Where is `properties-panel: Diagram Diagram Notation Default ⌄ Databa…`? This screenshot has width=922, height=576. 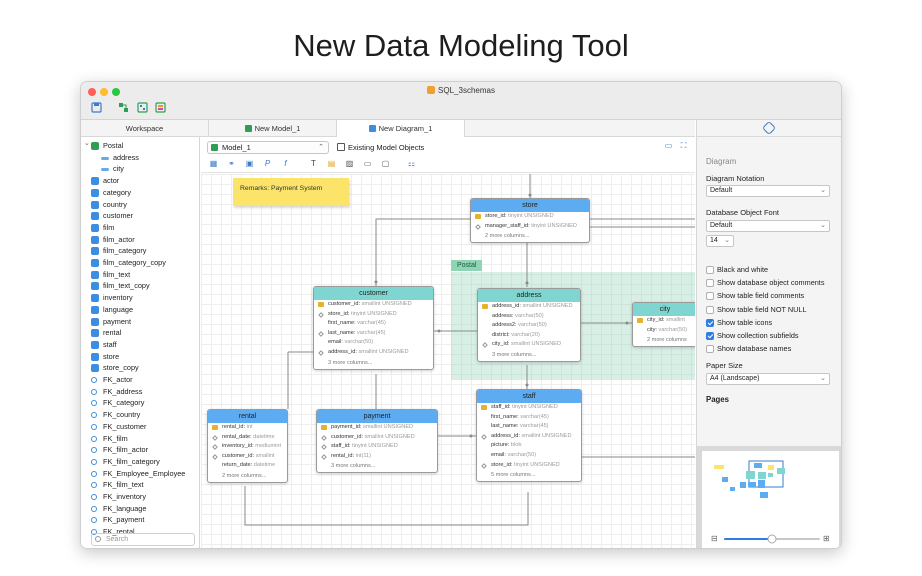
properties-panel: Diagram Diagram Notation Default ⌄ Databa… is located at coordinates (768, 334).